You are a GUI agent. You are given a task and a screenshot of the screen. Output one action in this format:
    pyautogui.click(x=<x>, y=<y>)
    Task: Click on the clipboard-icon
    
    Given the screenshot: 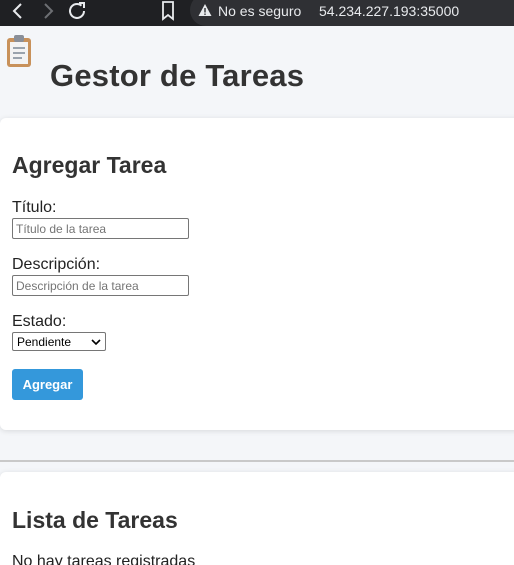 What is the action you would take?
    pyautogui.click(x=19, y=51)
    